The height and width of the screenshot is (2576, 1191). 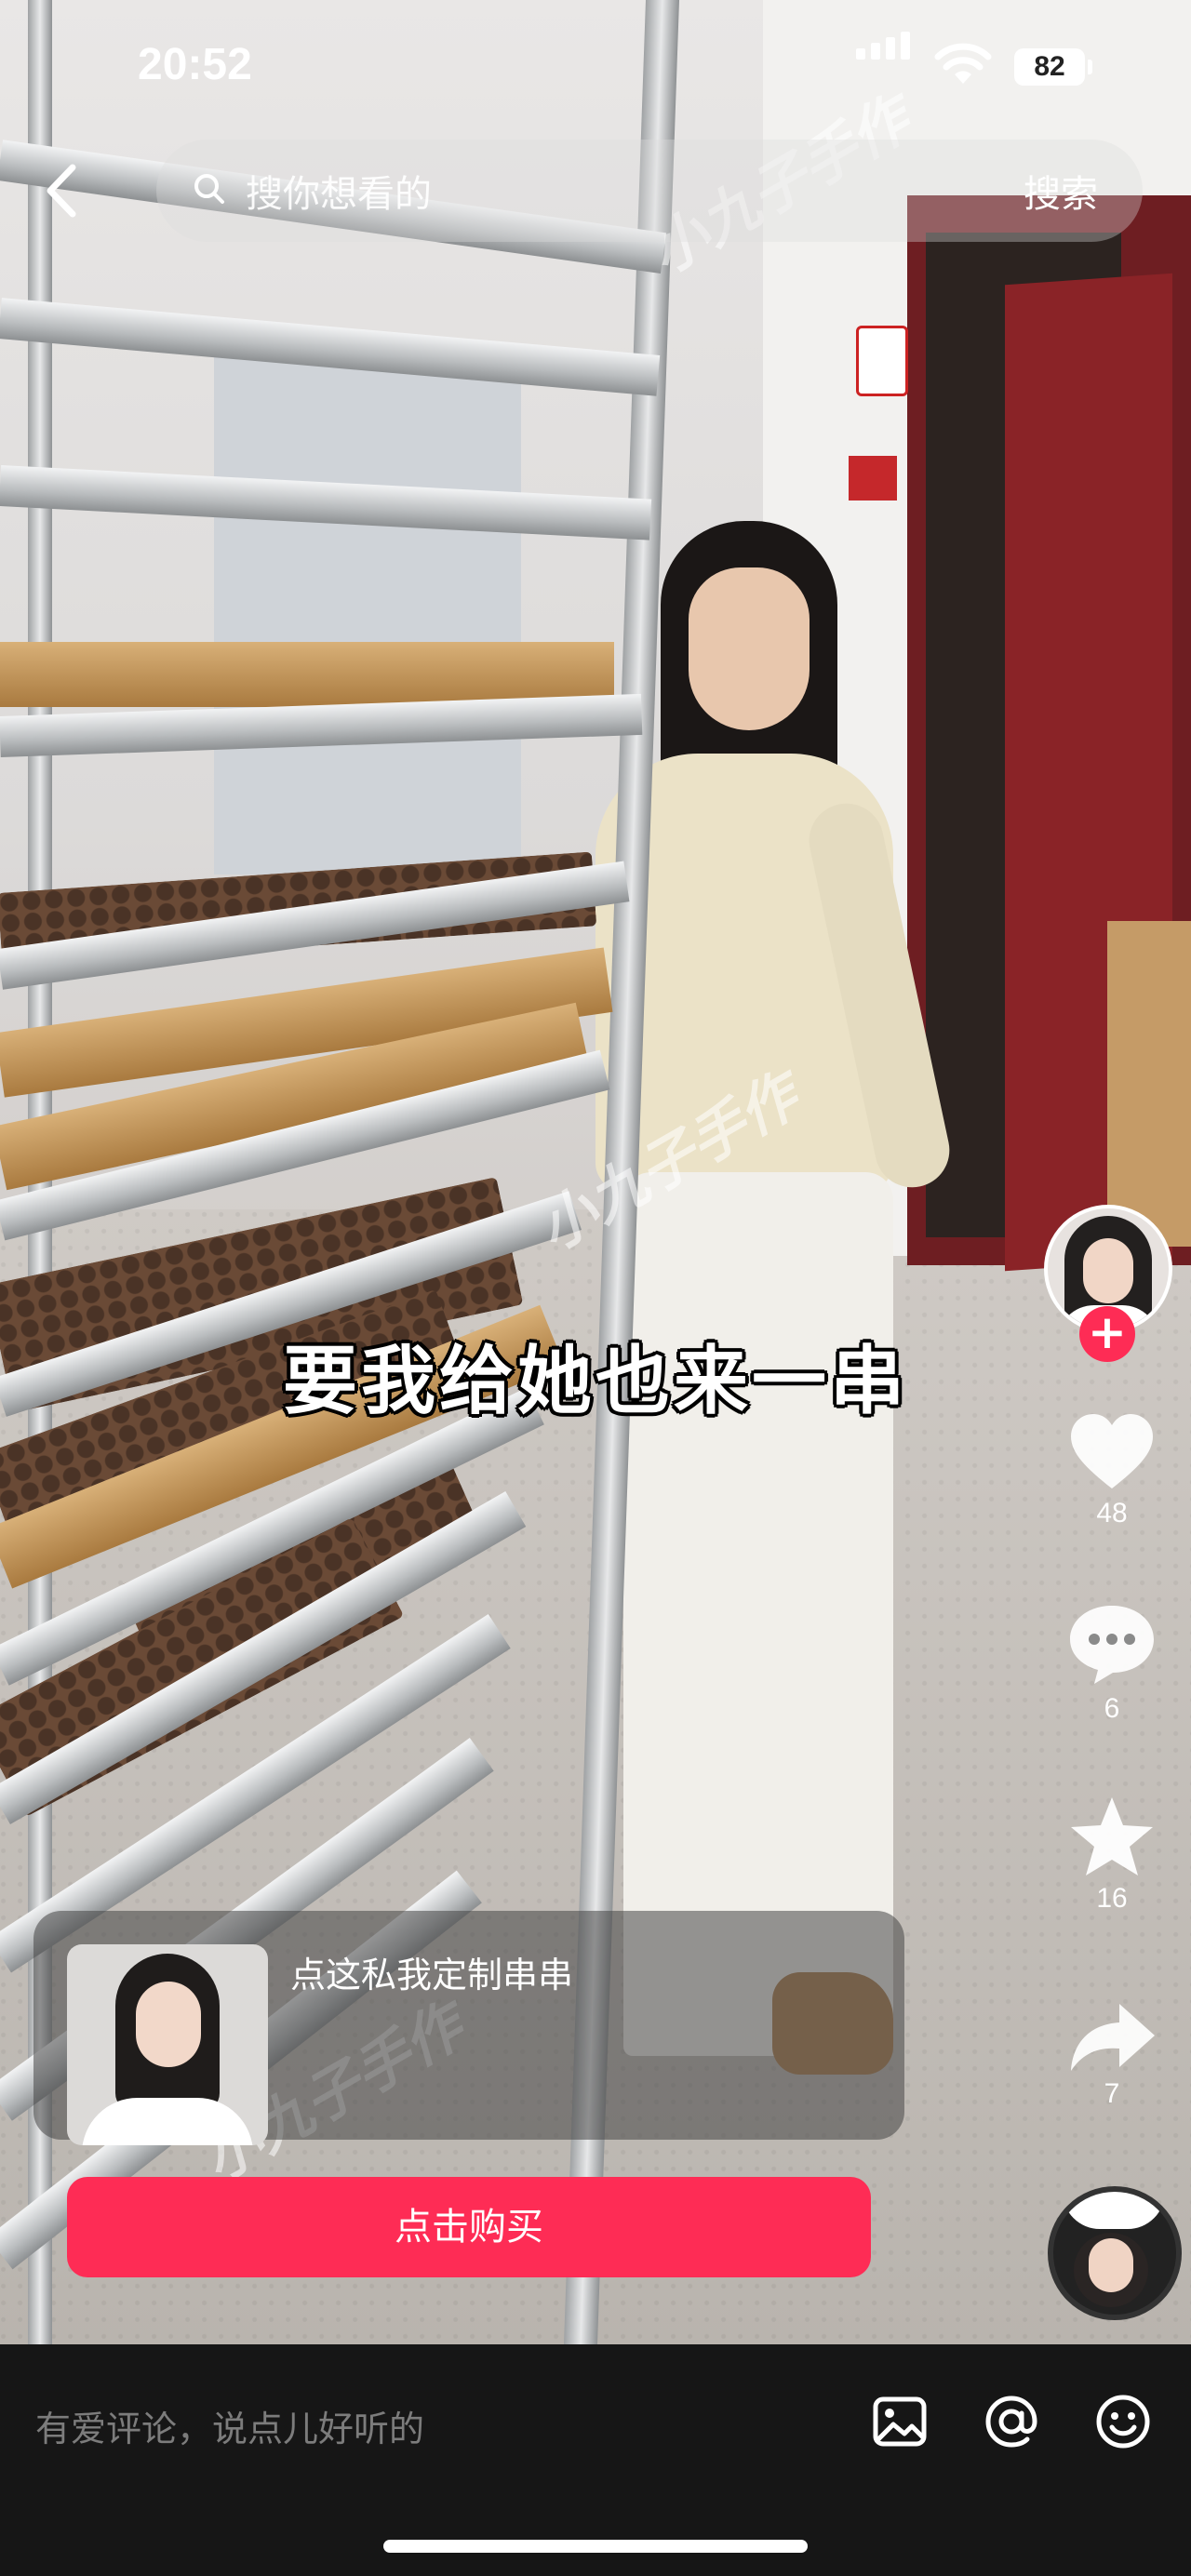 What do you see at coordinates (595, 2546) in the screenshot?
I see `home-indicator` at bounding box center [595, 2546].